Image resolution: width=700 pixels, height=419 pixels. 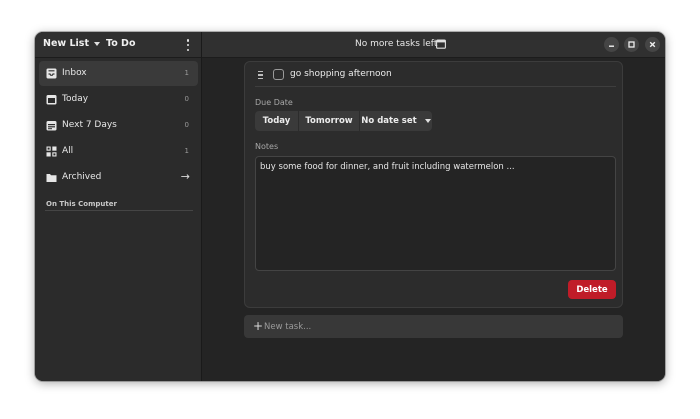 I want to click on main-header: No more tasks left, so click(x=433, y=45).